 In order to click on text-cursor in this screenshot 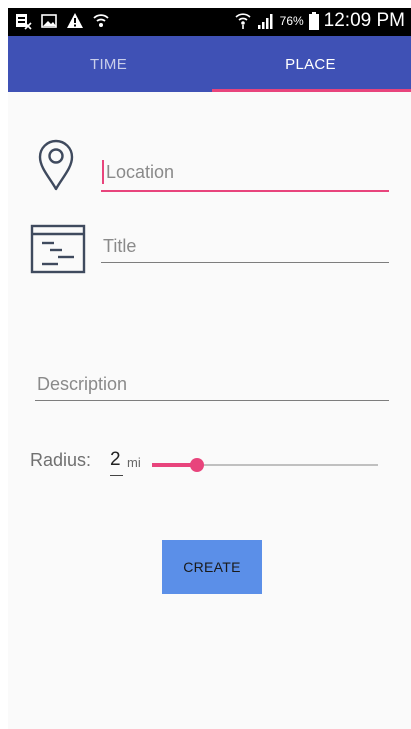, I will do `click(103, 172)`.